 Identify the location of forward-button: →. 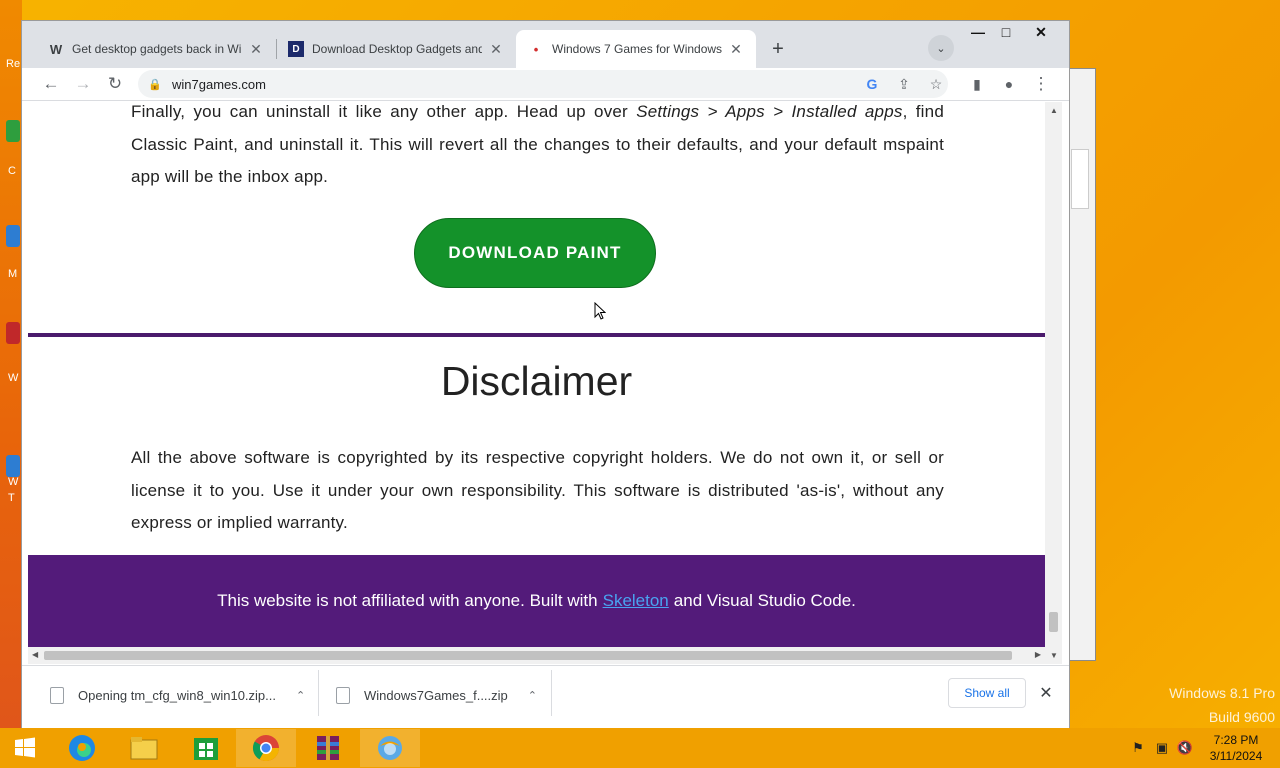
(83, 84).